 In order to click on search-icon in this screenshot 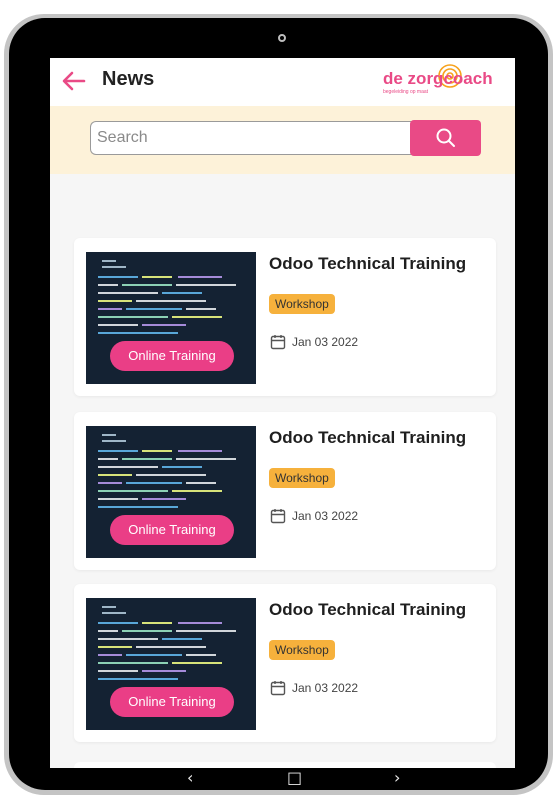, I will do `click(445, 137)`.